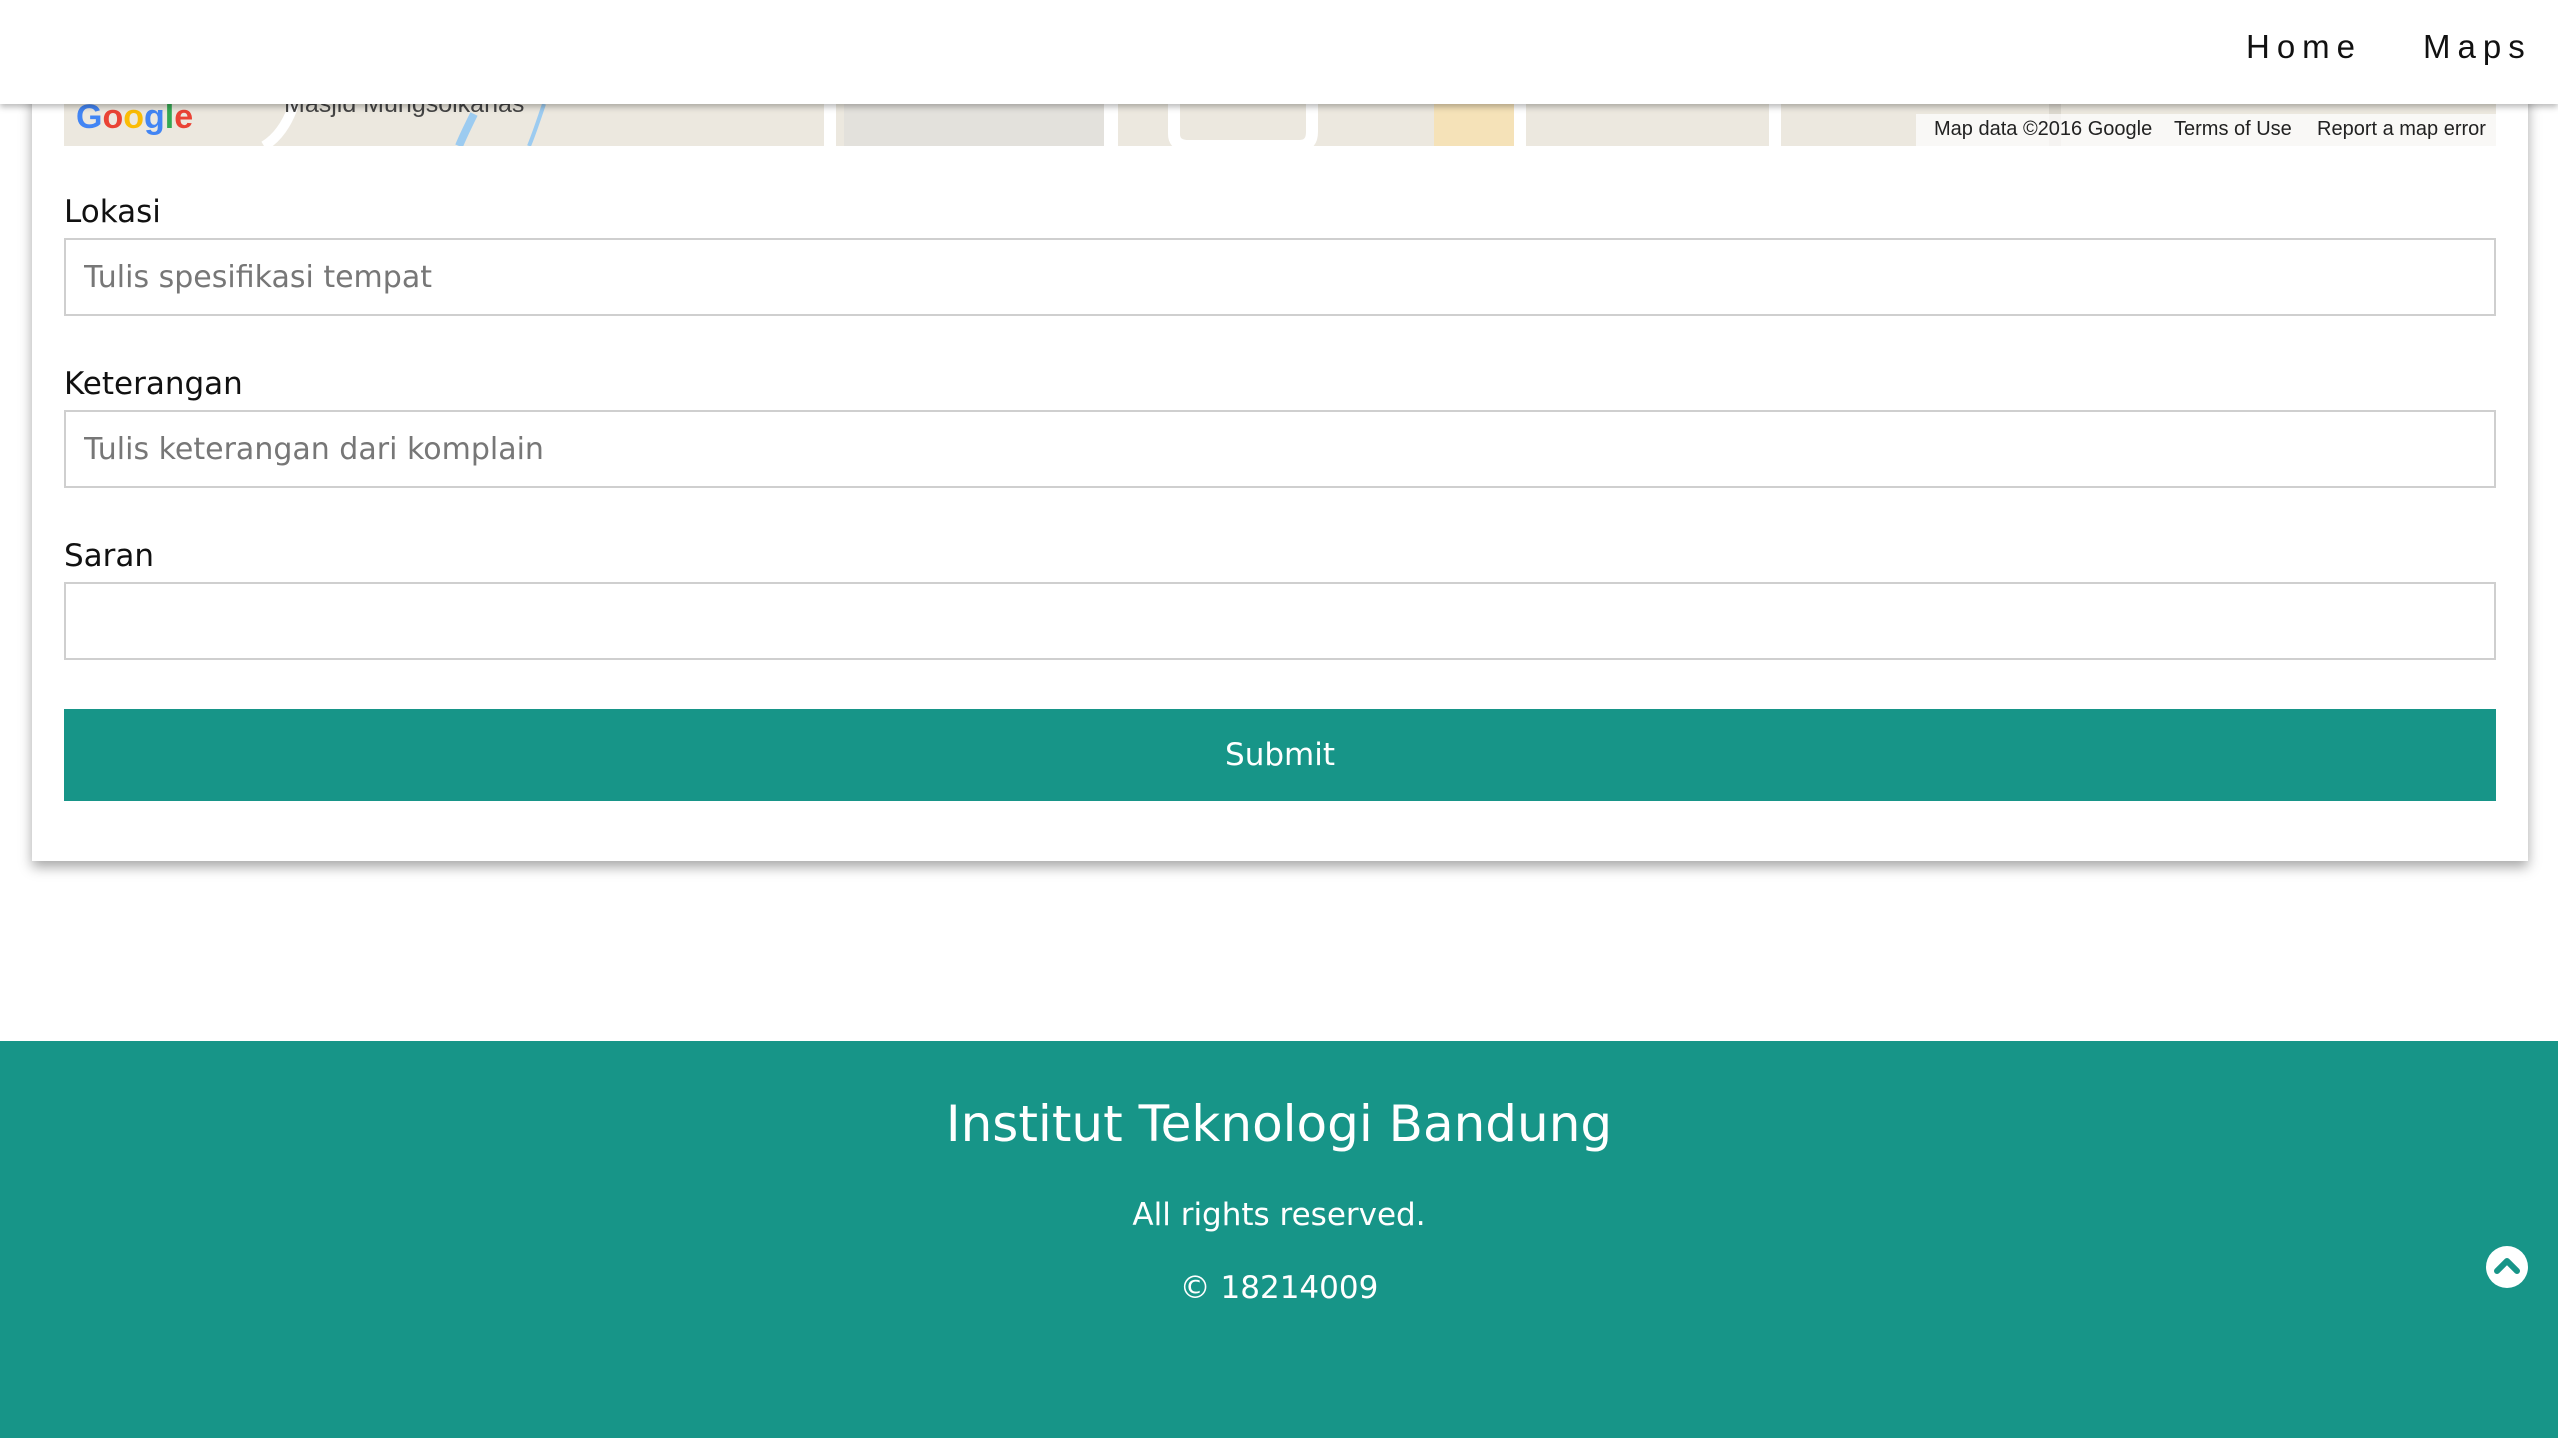 The height and width of the screenshot is (1438, 2558). I want to click on map-terms-link: Terms of Use, so click(2233, 129).